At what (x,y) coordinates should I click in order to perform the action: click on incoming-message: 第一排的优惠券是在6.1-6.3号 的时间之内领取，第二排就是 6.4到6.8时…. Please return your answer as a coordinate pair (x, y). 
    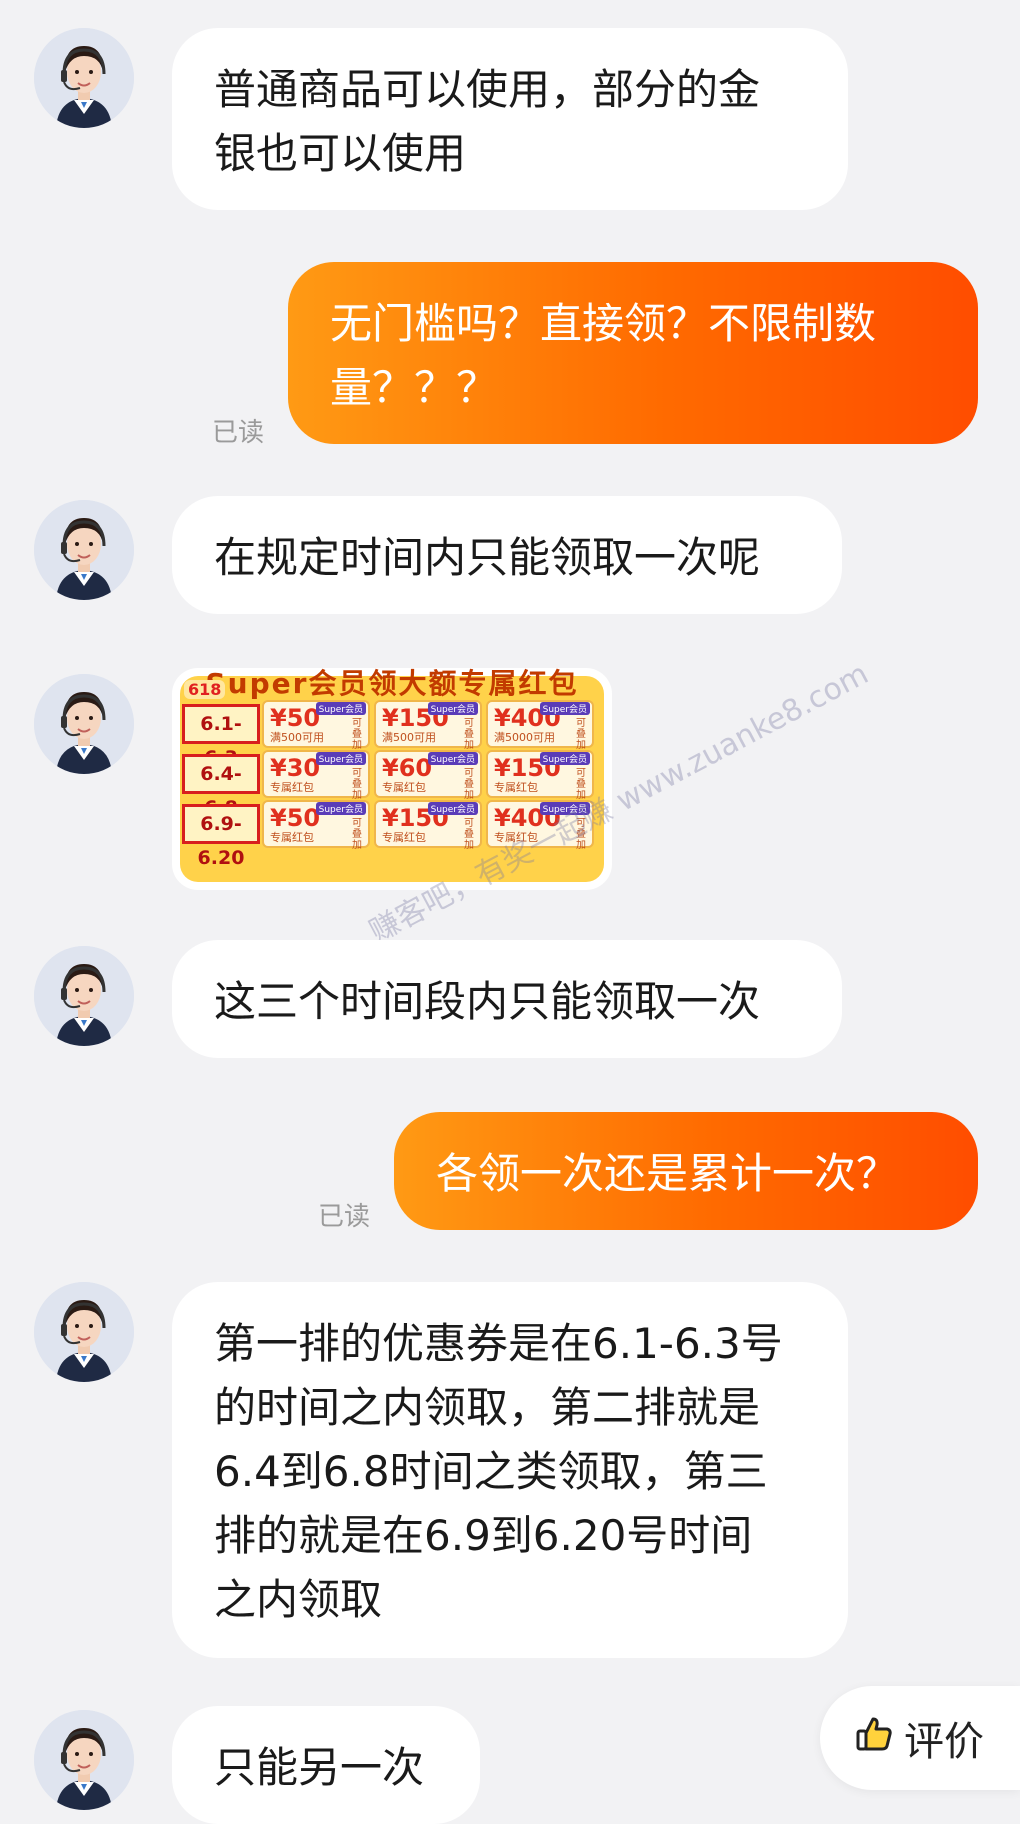
    Looking at the image, I should click on (510, 1470).